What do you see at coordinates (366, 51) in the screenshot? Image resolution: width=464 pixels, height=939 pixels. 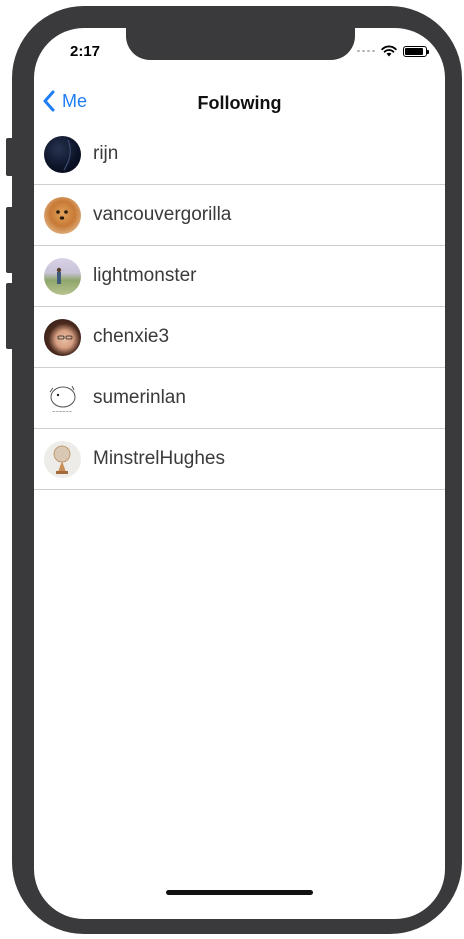 I see `signal-icon` at bounding box center [366, 51].